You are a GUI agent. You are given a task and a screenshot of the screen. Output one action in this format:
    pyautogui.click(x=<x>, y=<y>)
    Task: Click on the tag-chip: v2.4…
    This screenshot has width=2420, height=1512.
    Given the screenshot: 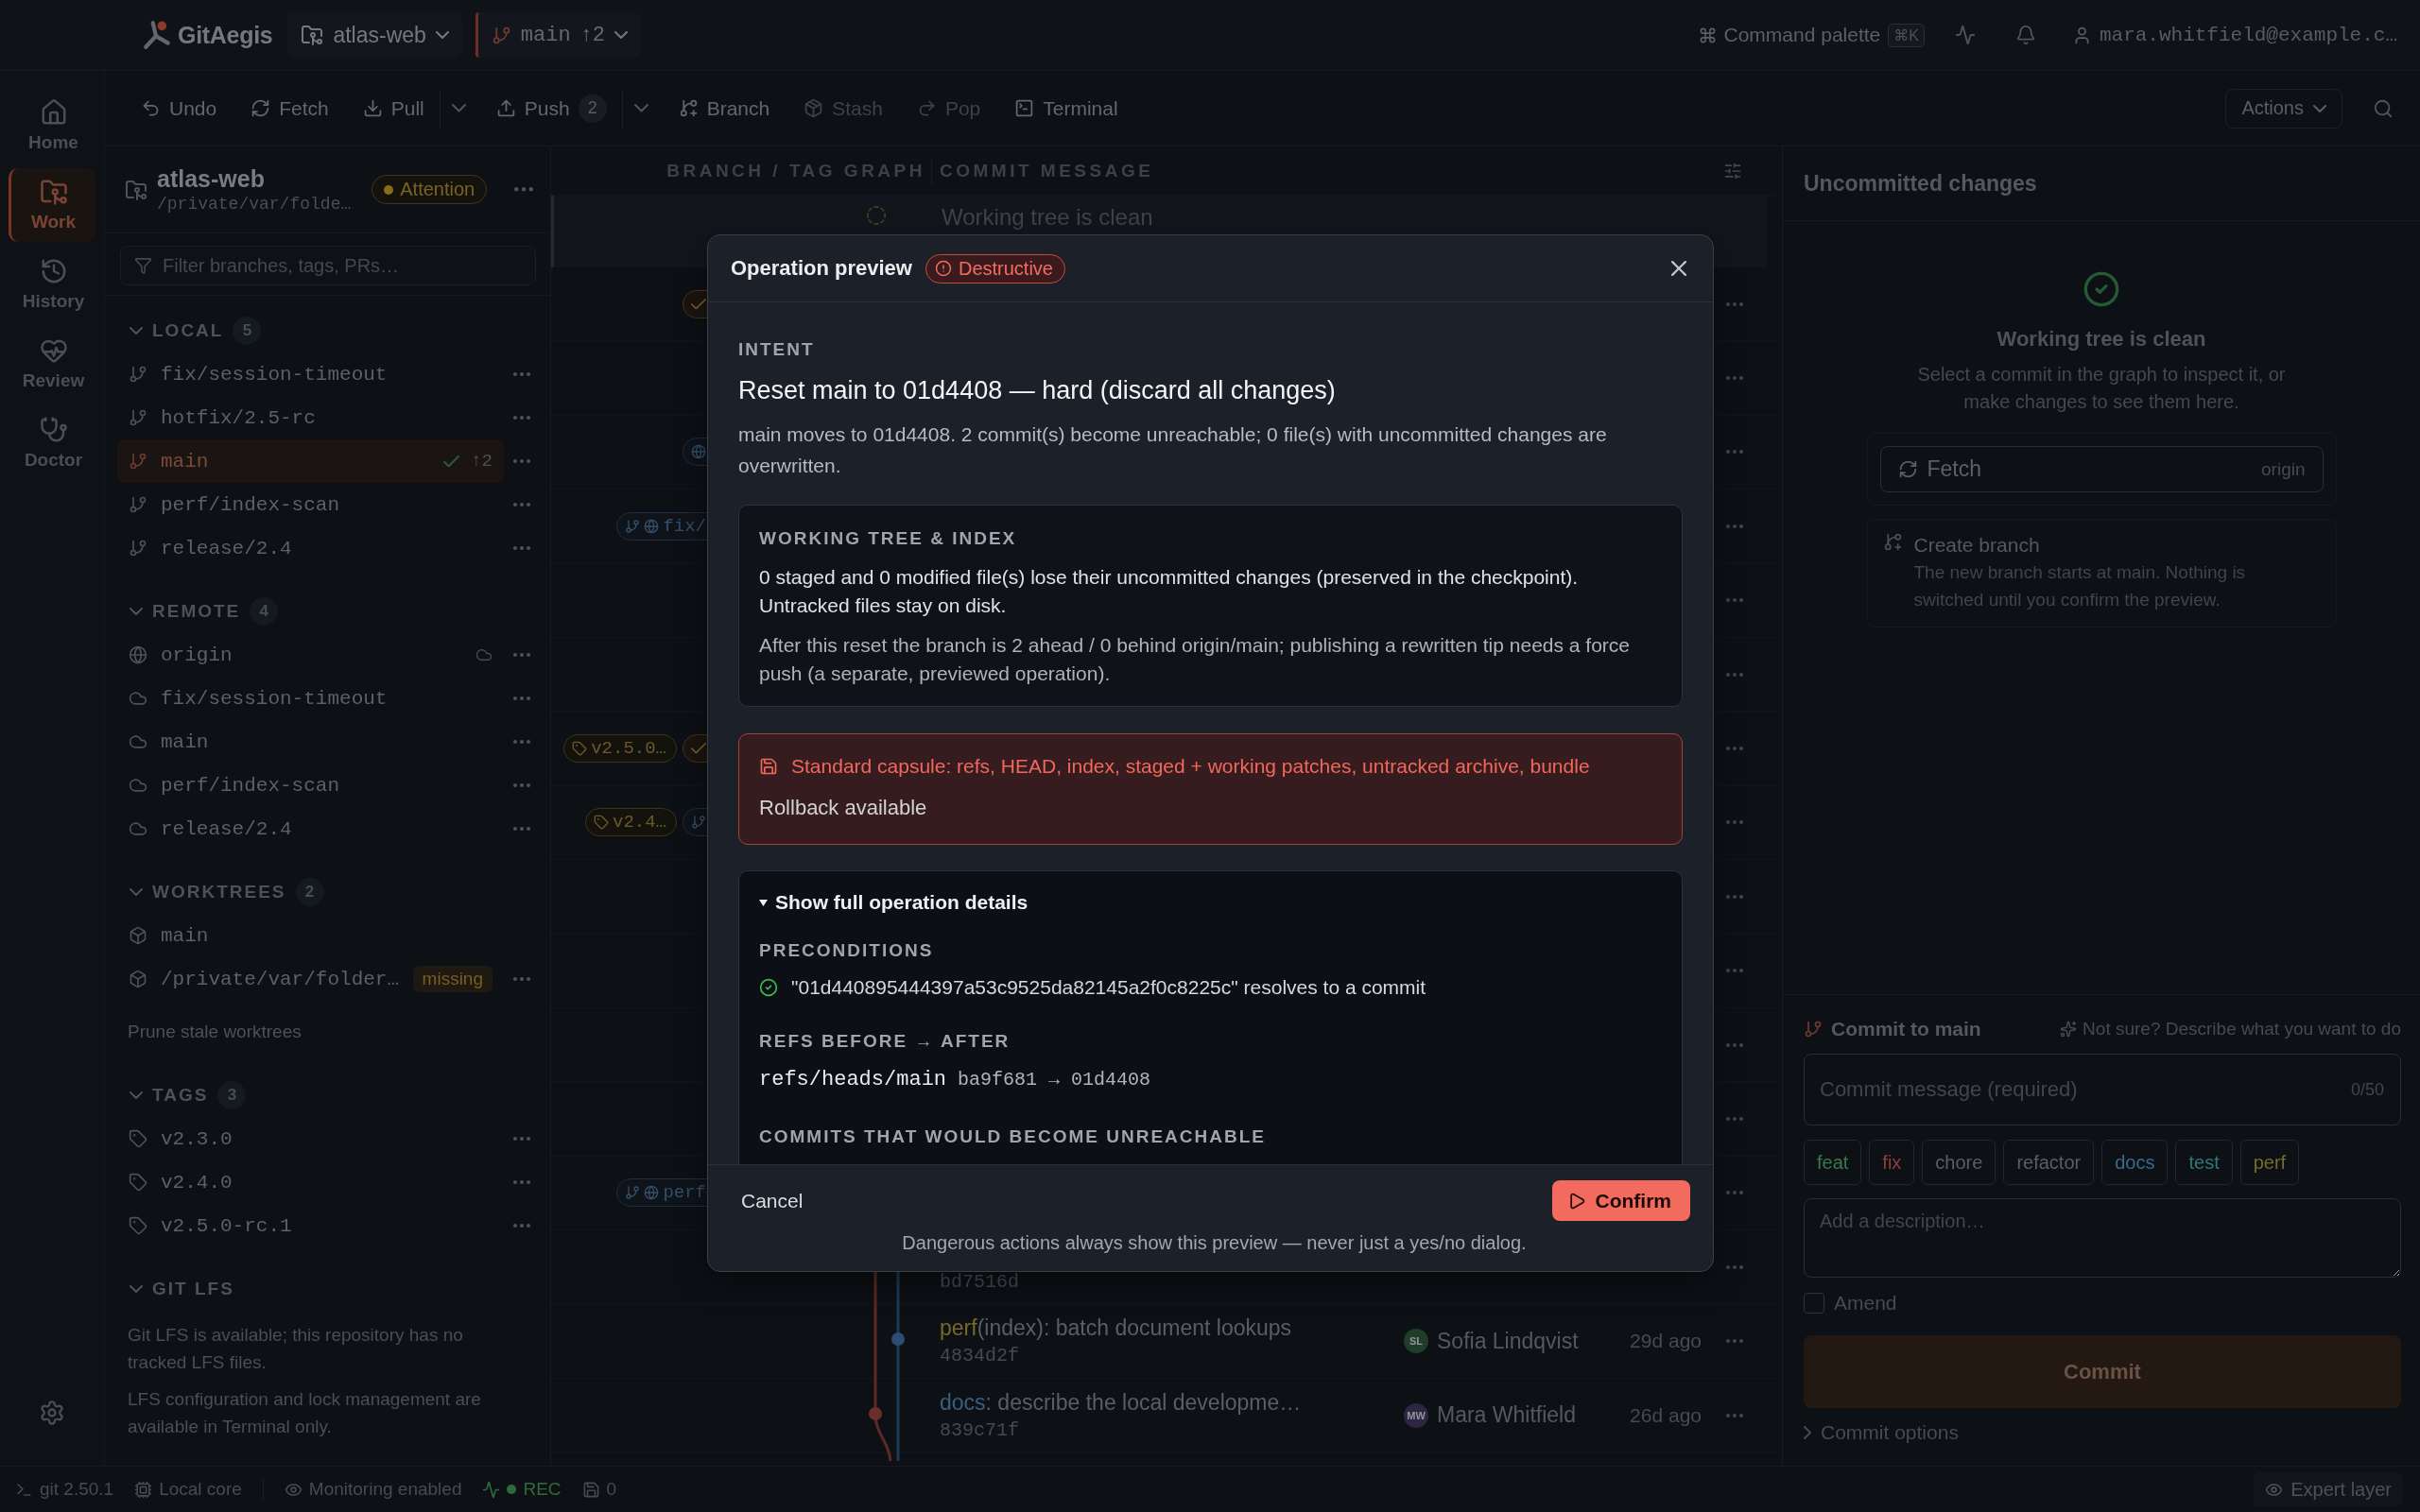 What is the action you would take?
    pyautogui.click(x=631, y=822)
    